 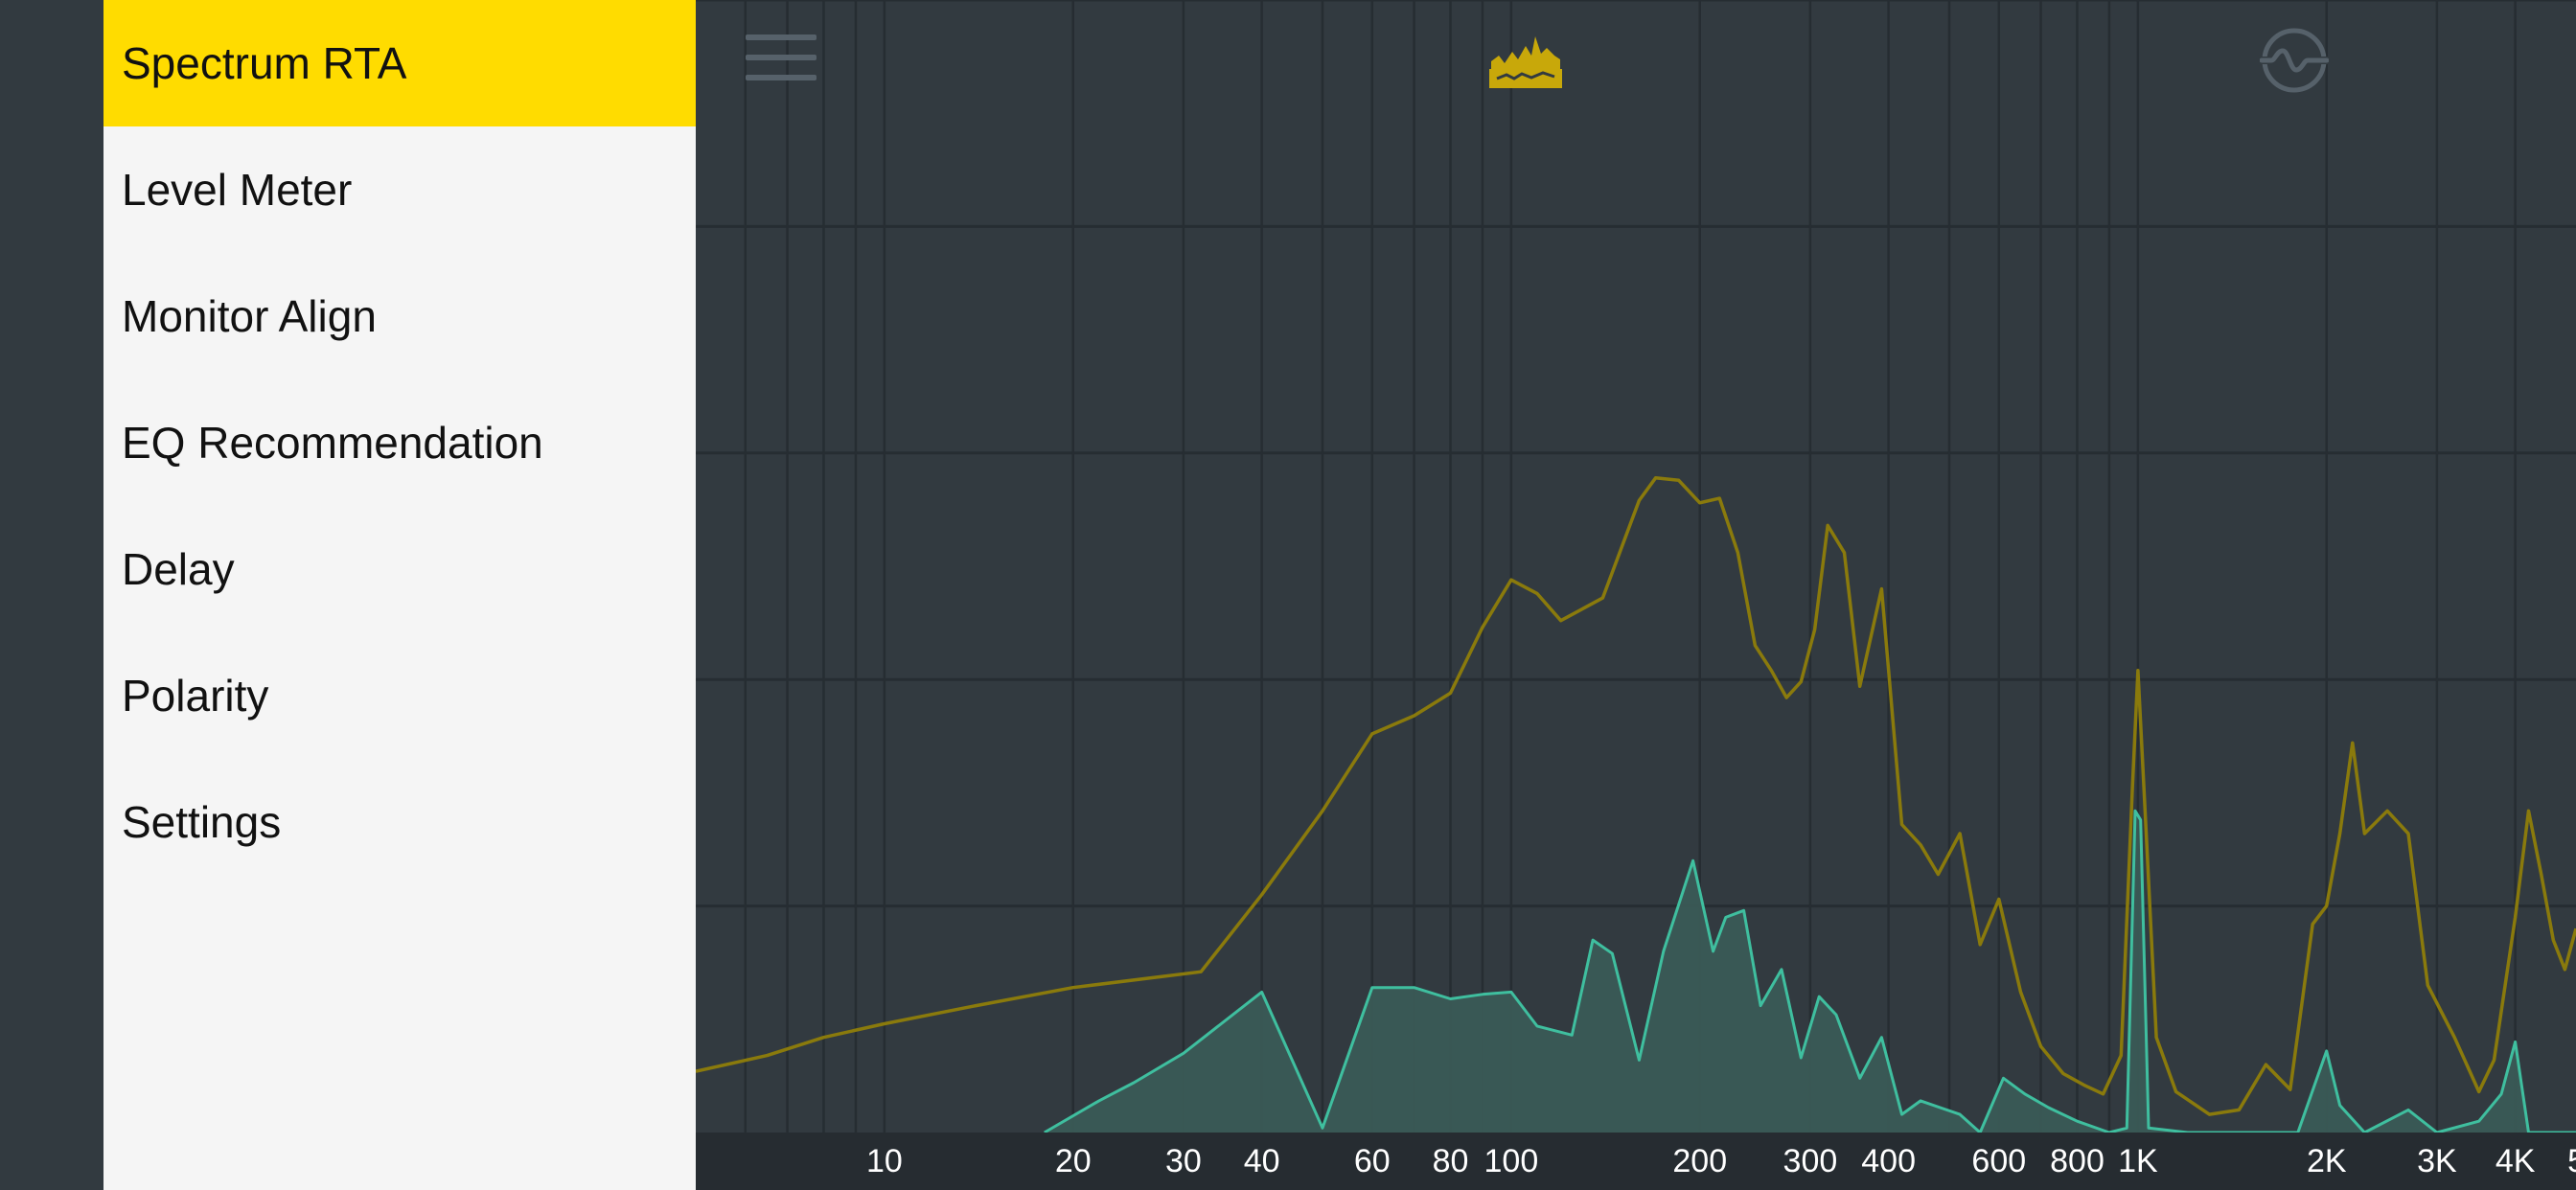 I want to click on drawer-item-polarity: Polarity, so click(x=400, y=696).